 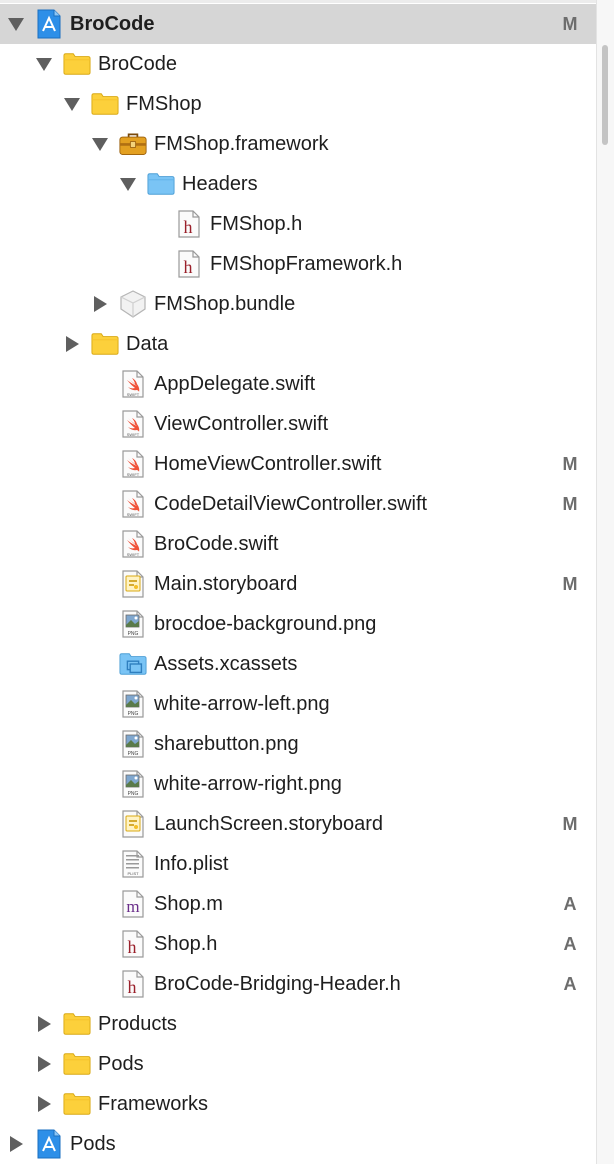 What do you see at coordinates (298, 1024) in the screenshot?
I see `navigator-row: Products` at bounding box center [298, 1024].